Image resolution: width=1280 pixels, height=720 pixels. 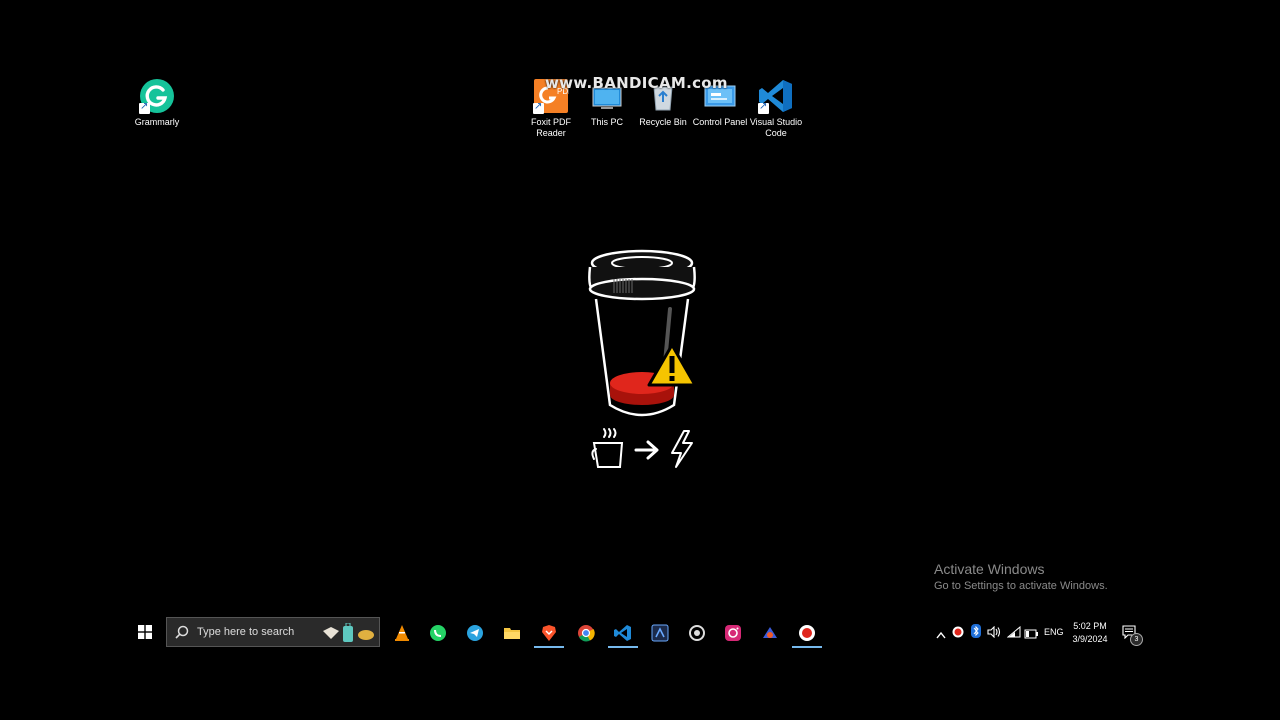 I want to click on low-battery-coffee-art, so click(x=645, y=360).